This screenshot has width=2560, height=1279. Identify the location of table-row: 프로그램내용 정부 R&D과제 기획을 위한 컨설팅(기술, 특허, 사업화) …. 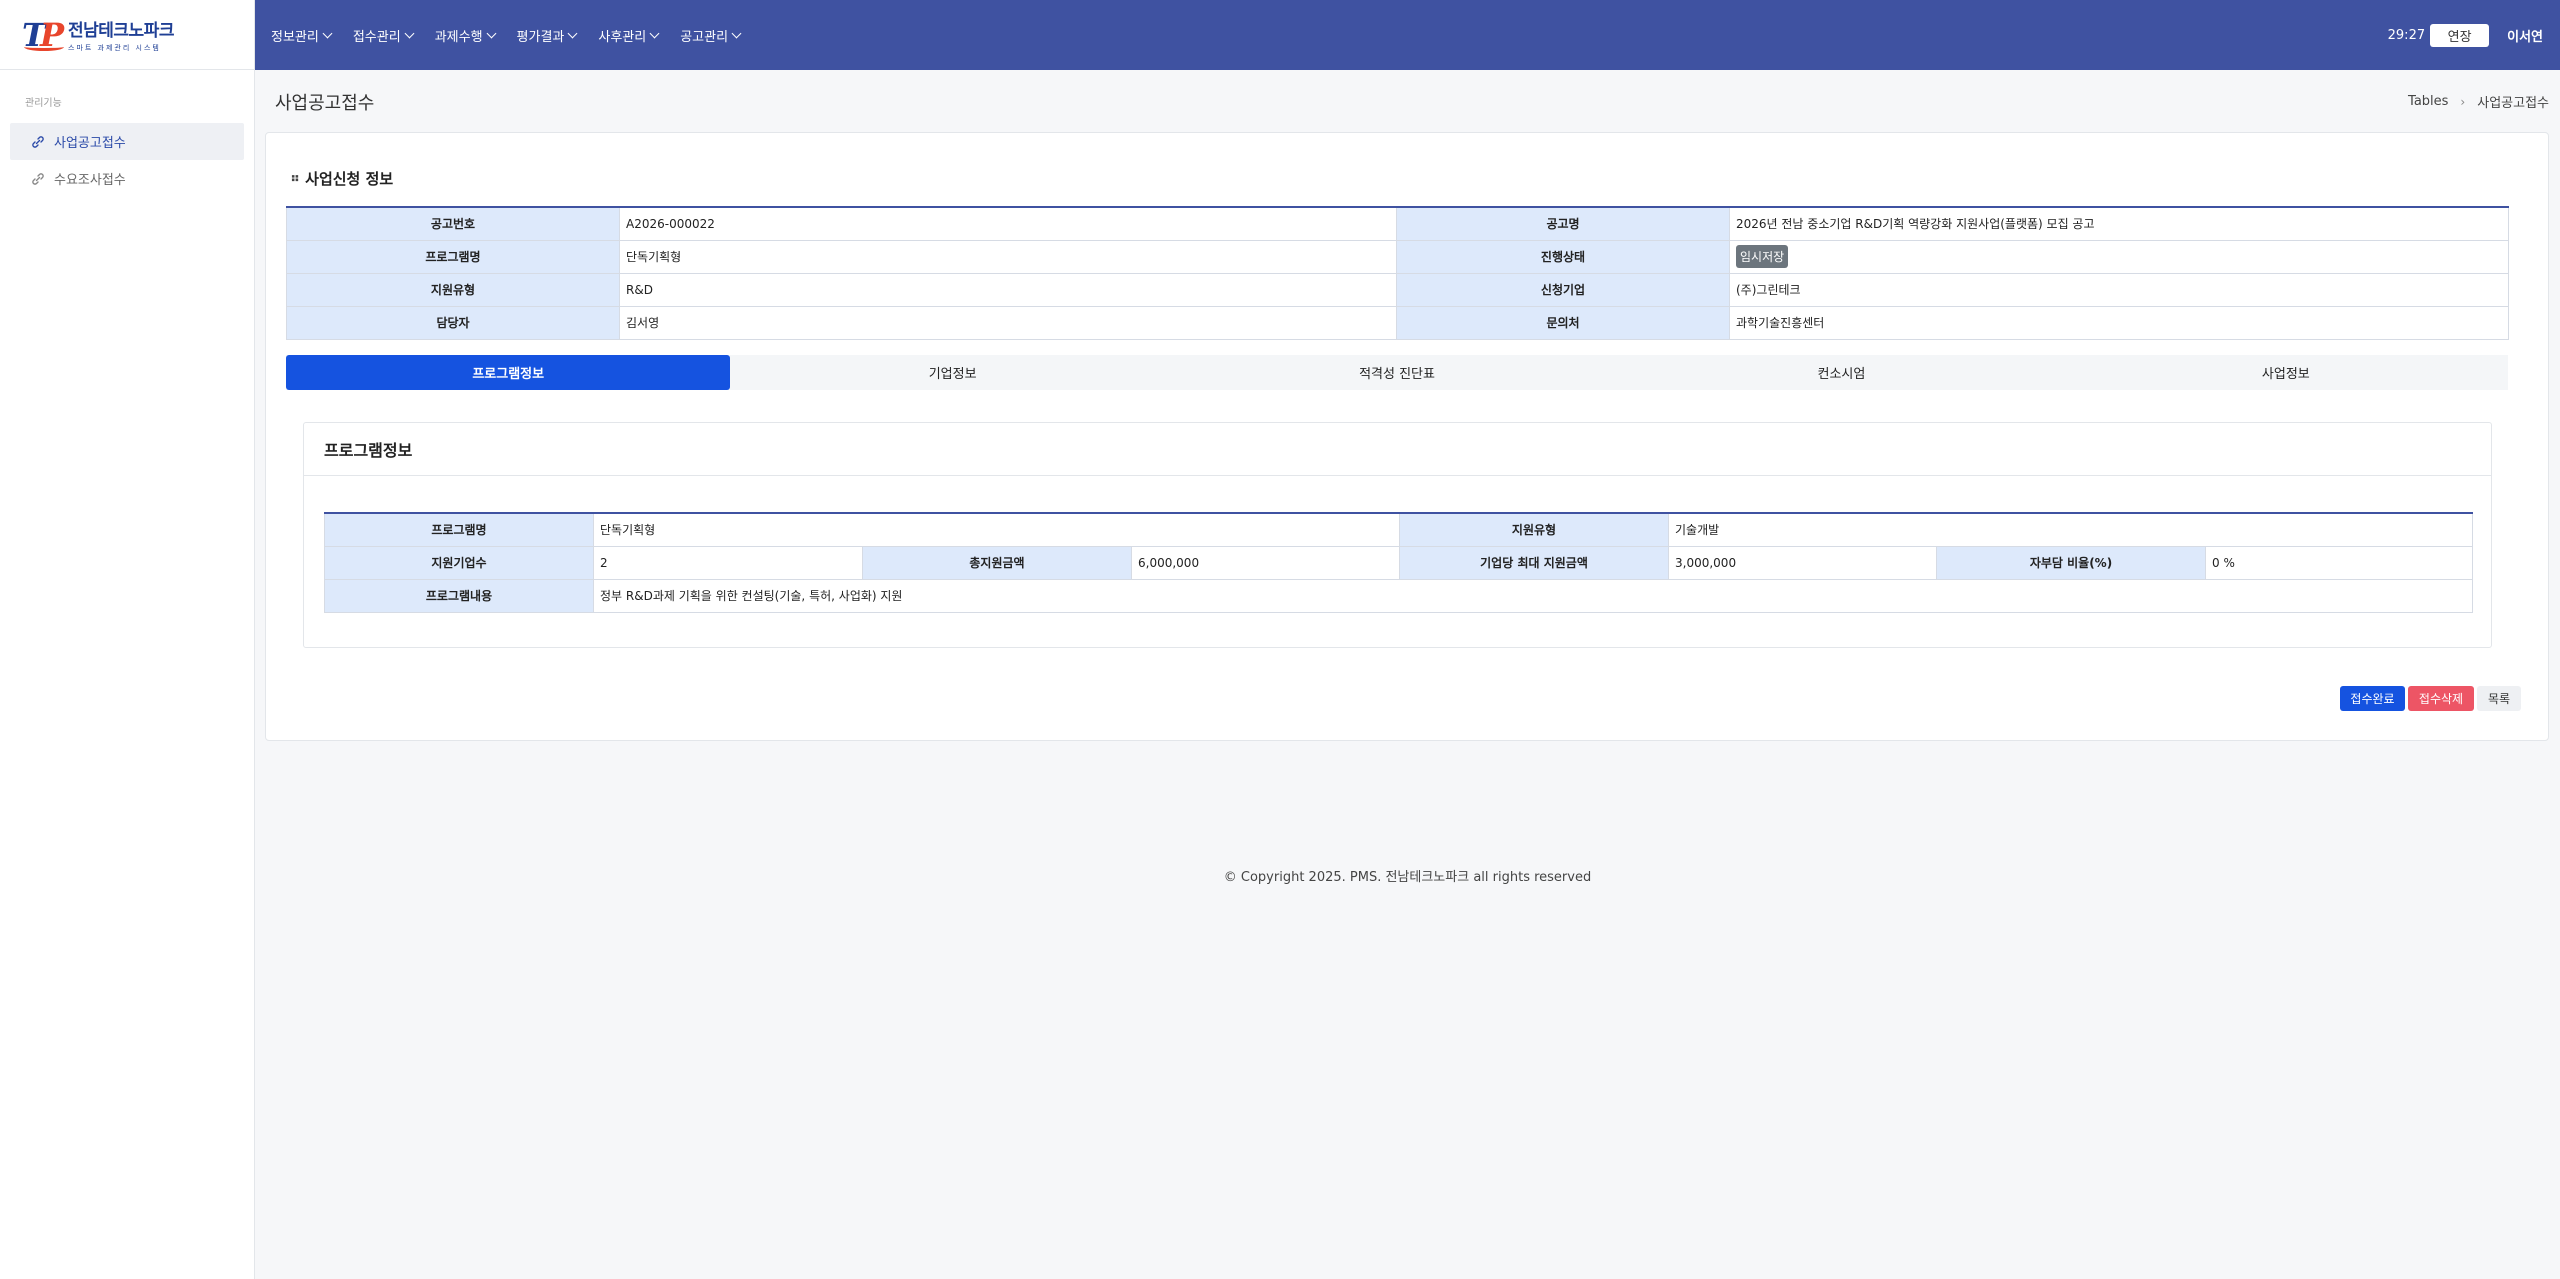
(1399, 595).